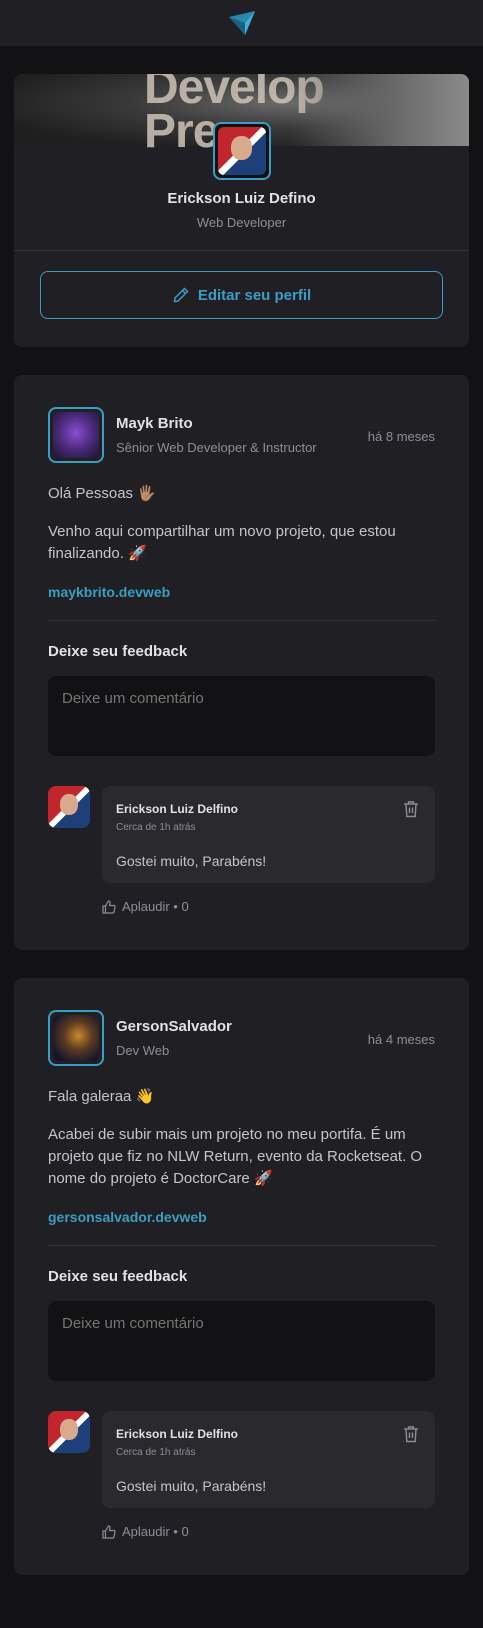  Describe the element at coordinates (241, 222) in the screenshot. I see `profile-role: Web Developer` at that location.